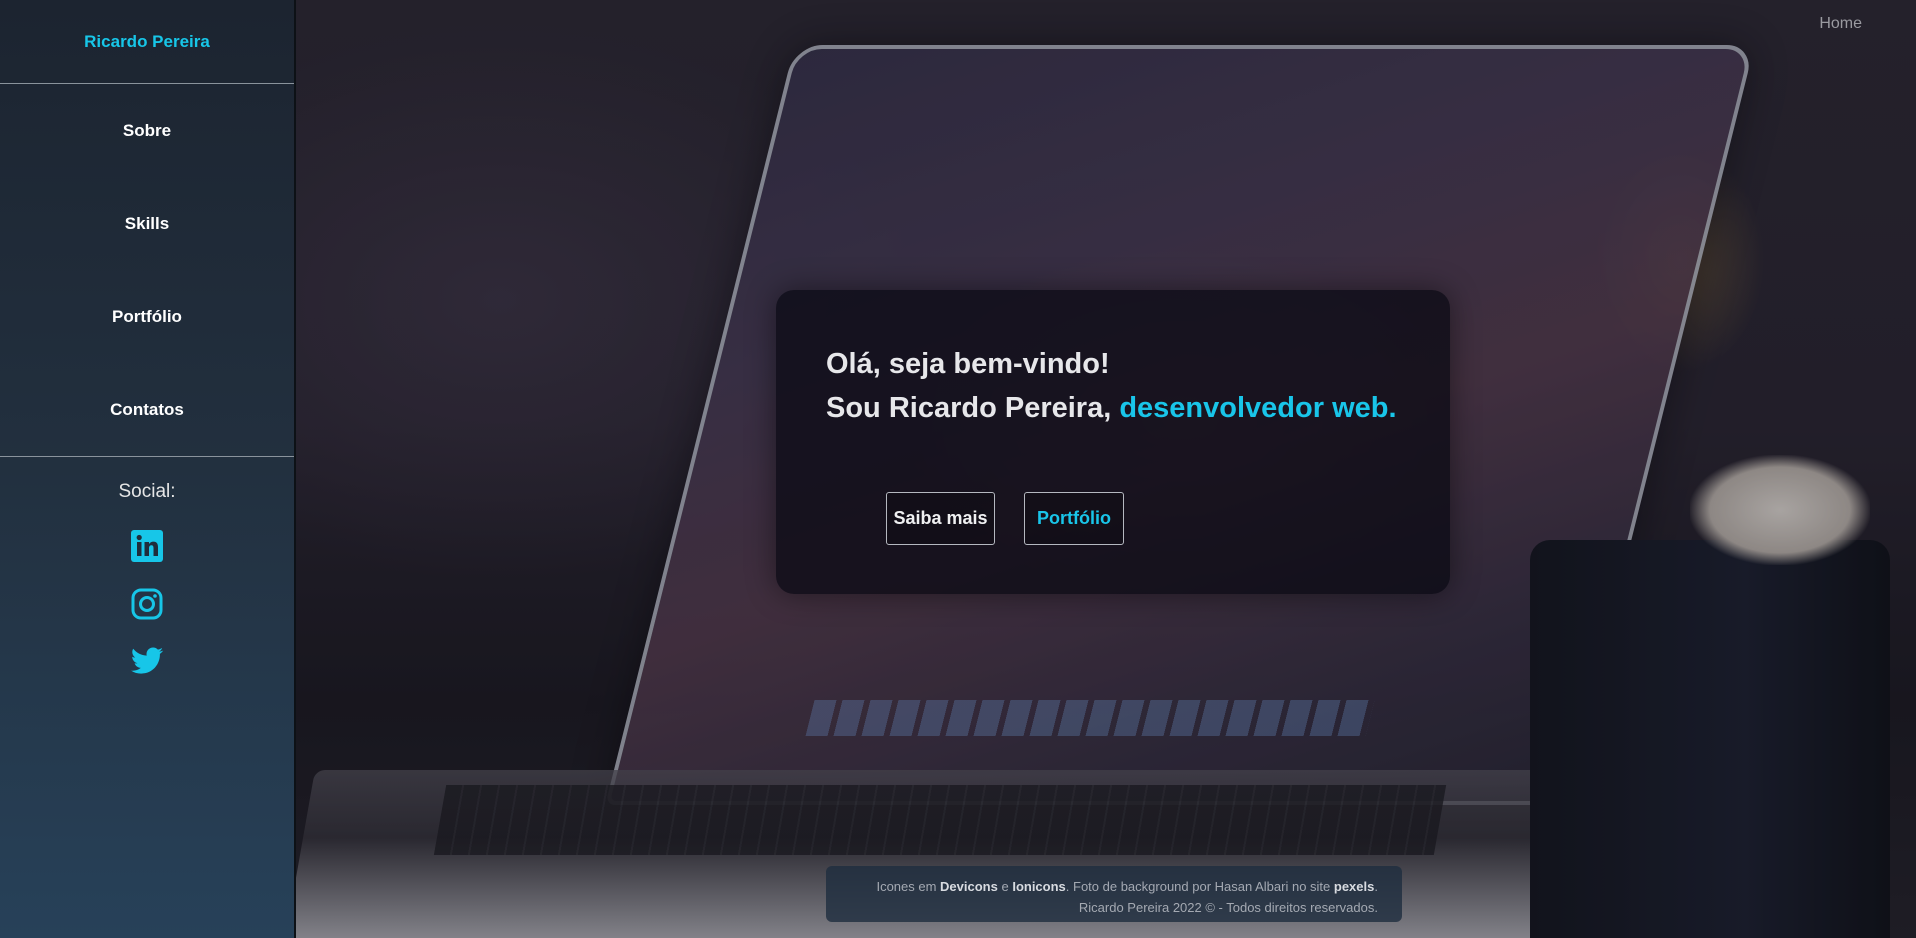 Image resolution: width=1916 pixels, height=938 pixels. I want to click on ionicons-link: Ionicons, so click(1038, 886).